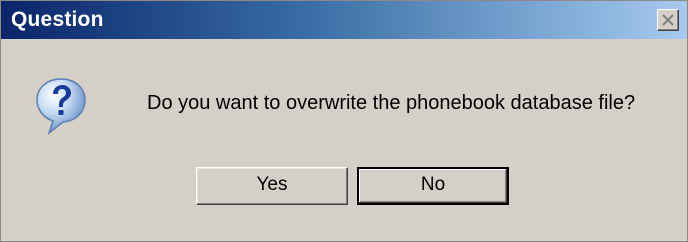 This screenshot has width=688, height=242. What do you see at coordinates (433, 186) in the screenshot?
I see `no-button: No` at bounding box center [433, 186].